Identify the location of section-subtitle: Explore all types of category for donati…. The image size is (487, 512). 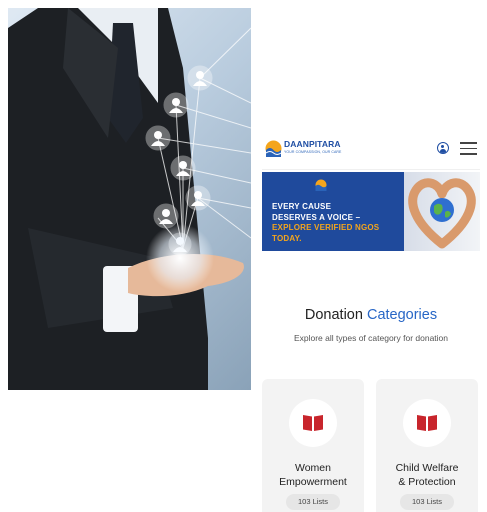
(371, 338).